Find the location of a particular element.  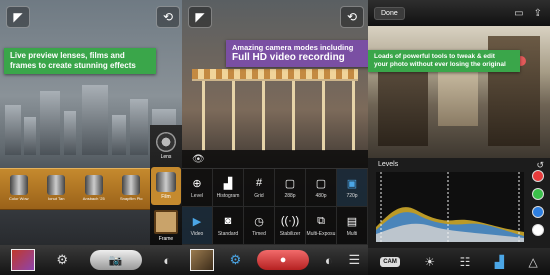

film-label: Snapfilm Plo is located at coordinates (131, 198).